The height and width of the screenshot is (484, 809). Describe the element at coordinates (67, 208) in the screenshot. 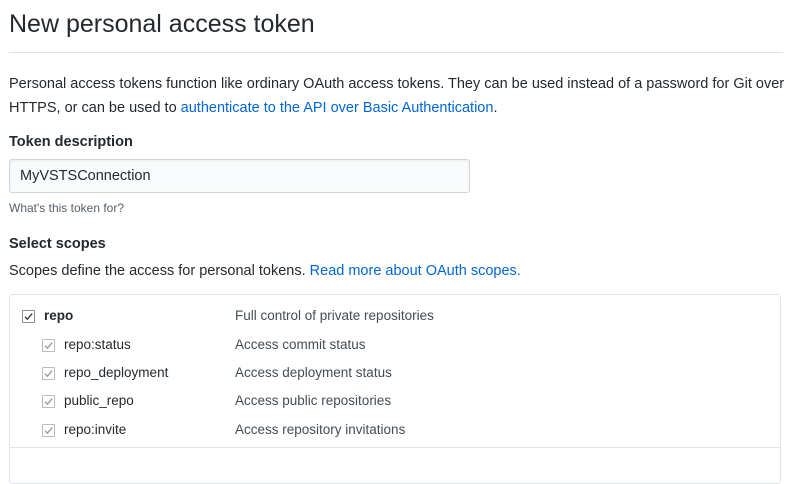

I see `token-description-hint: What's this token for?` at that location.